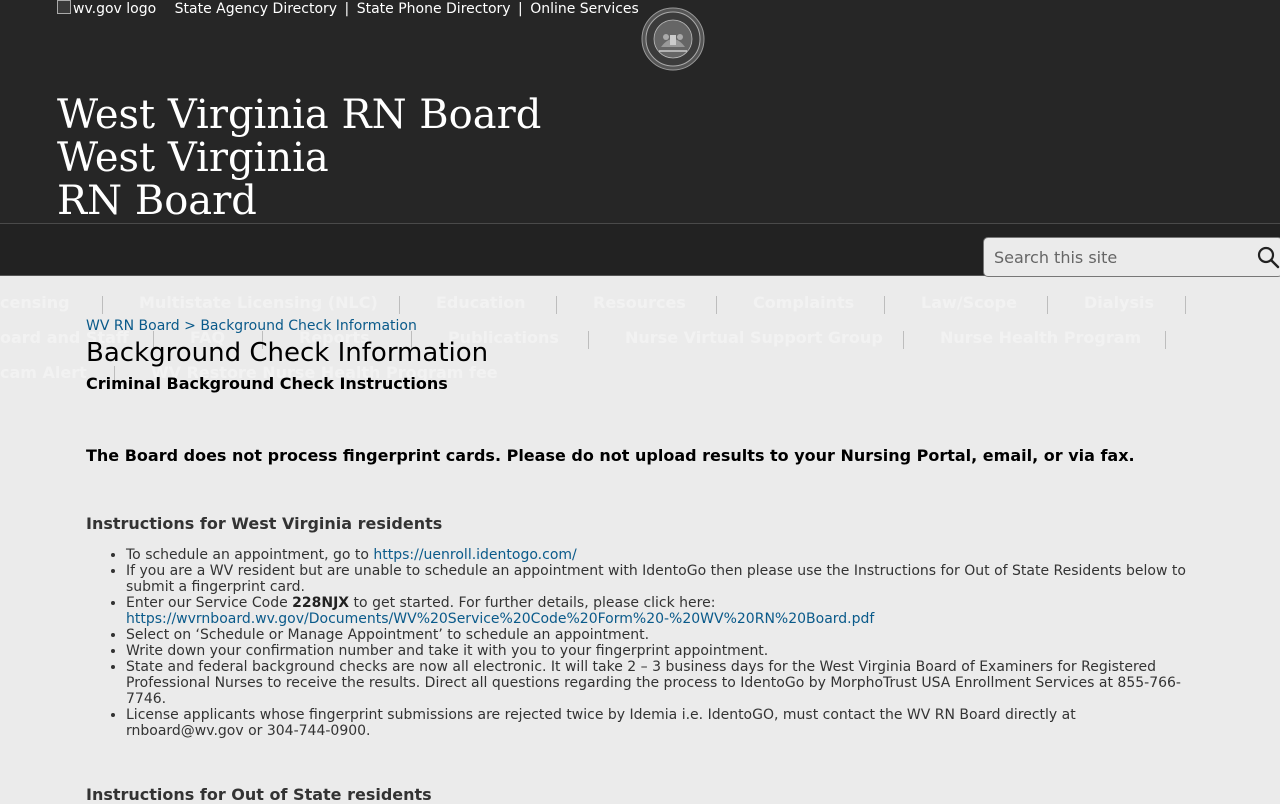 The image size is (1280, 804). What do you see at coordinates (1040, 338) in the screenshot?
I see `menu-item-nurse-health-program: Nurse Health Program` at bounding box center [1040, 338].